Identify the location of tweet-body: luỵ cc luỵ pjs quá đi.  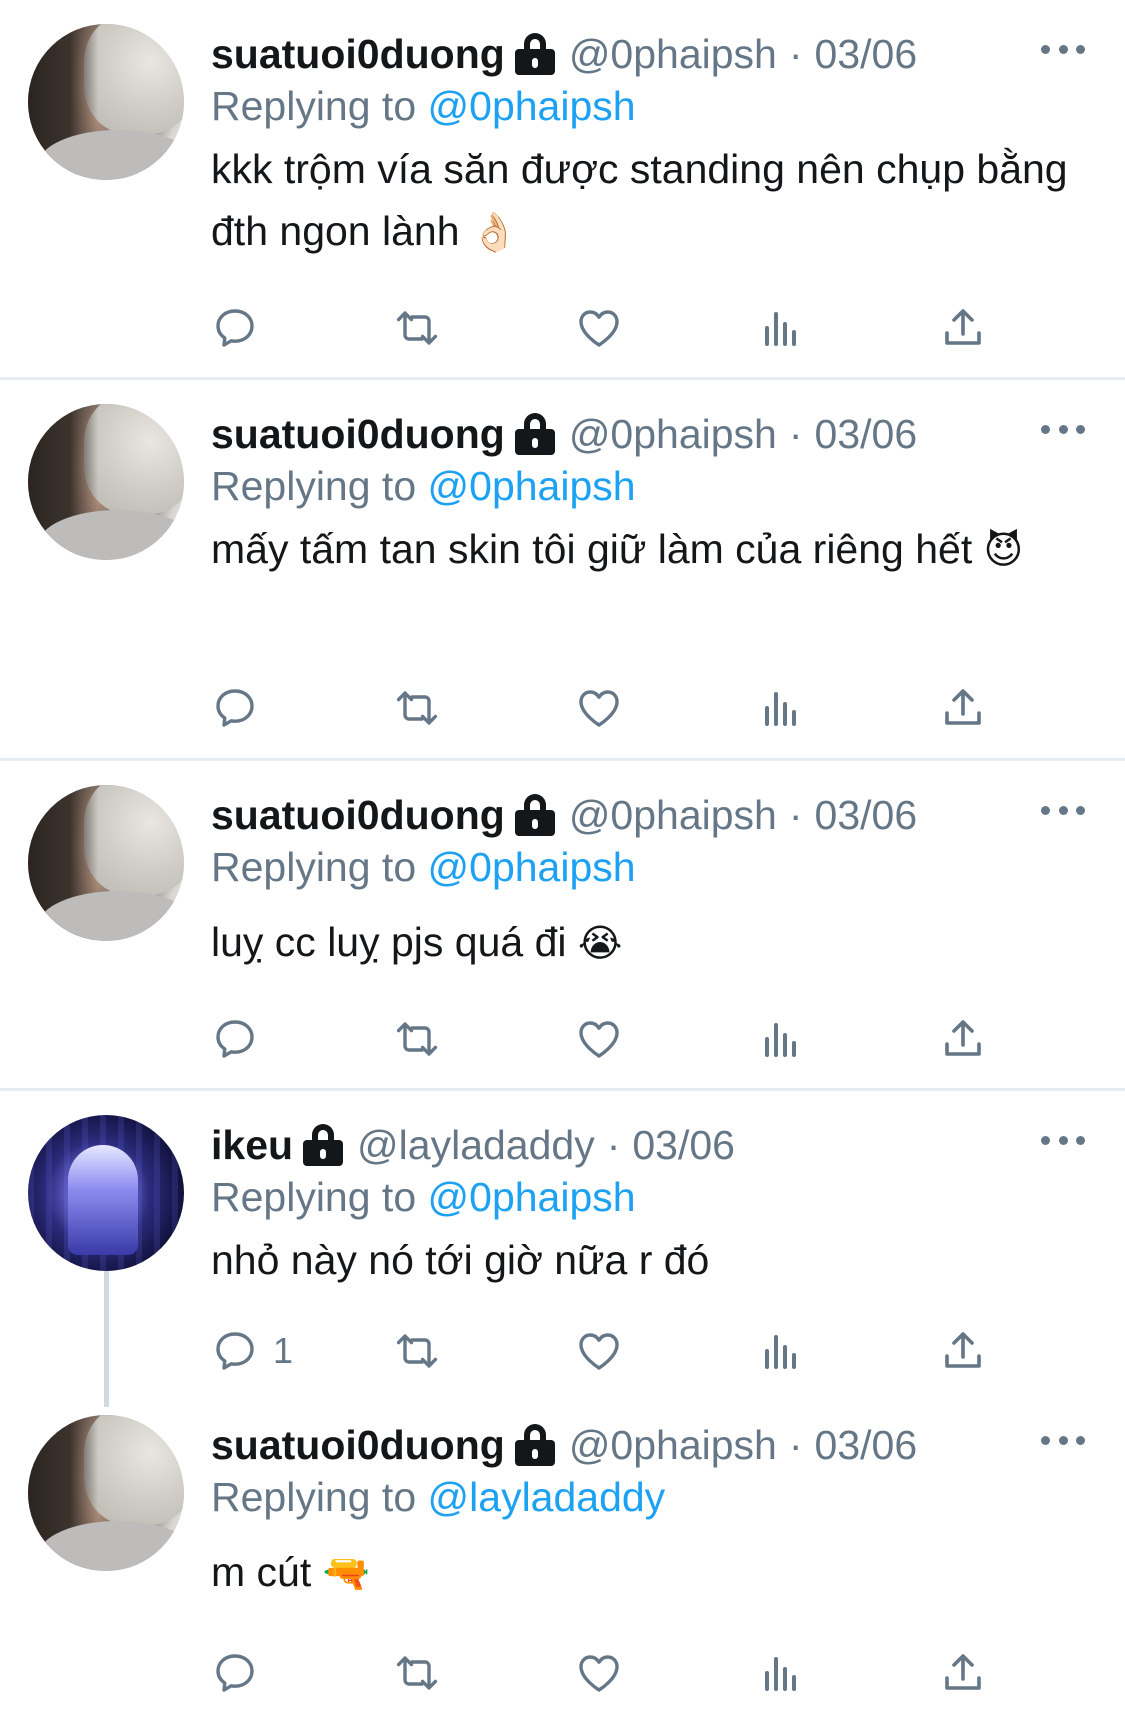
(389, 942).